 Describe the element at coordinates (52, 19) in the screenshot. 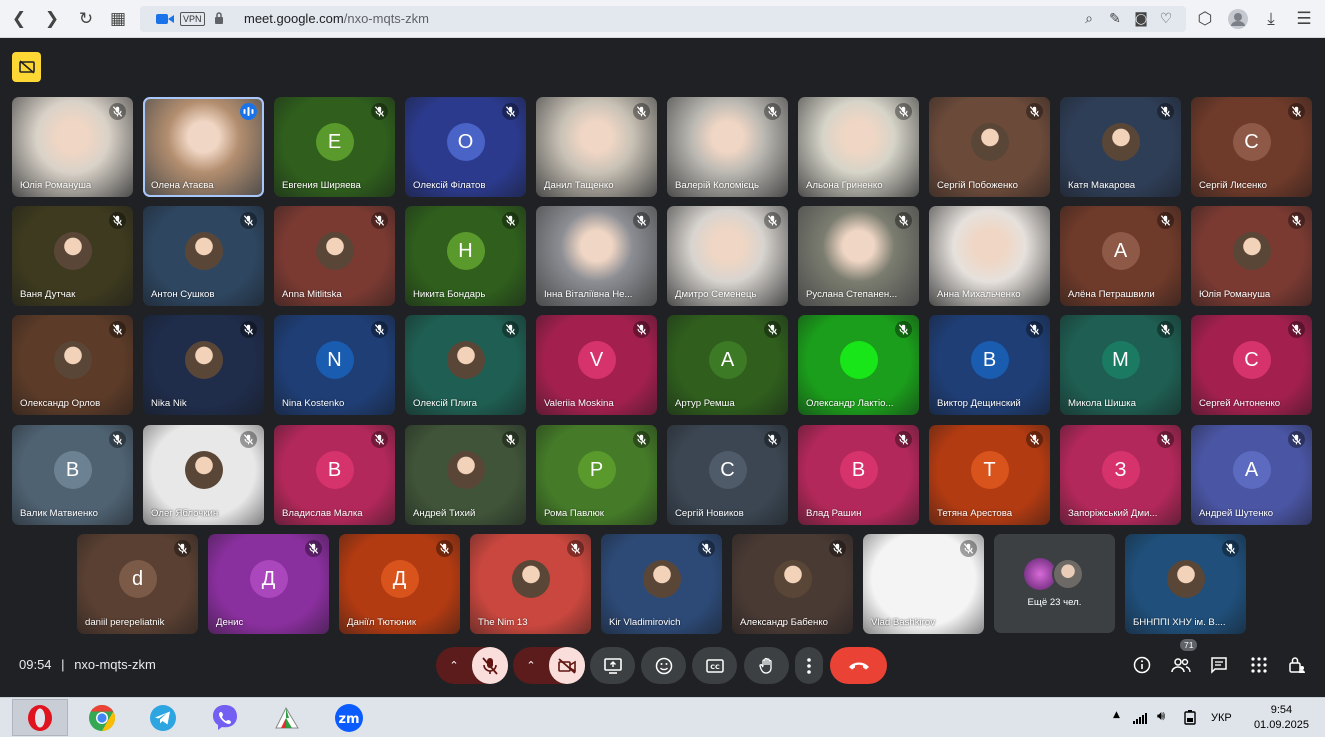

I see `forward-icon: ❯` at that location.